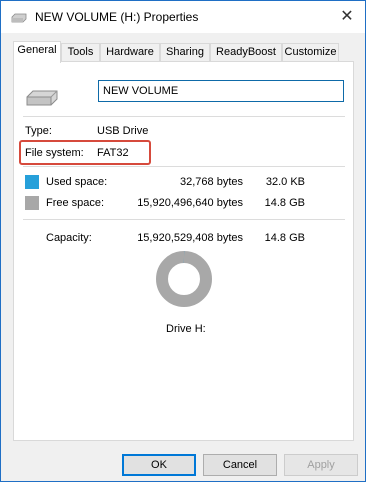 This screenshot has width=368, height=484. I want to click on cancel-button: Cancel, so click(240, 465).